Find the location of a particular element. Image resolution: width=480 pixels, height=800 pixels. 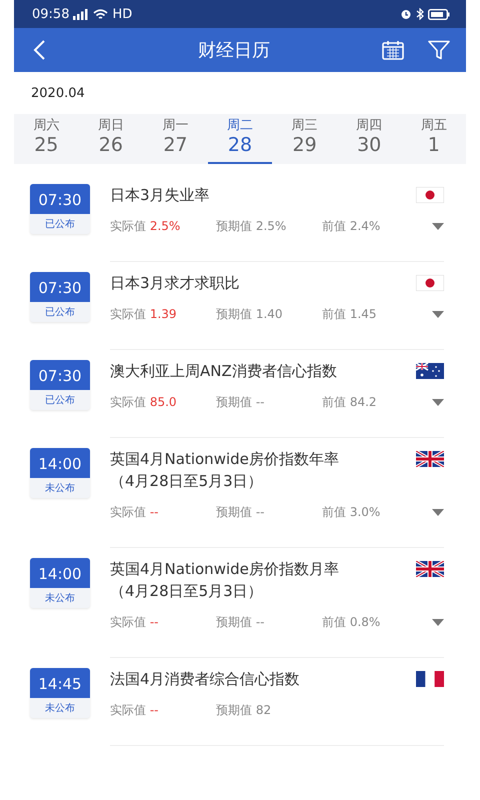

battery-icon is located at coordinates (439, 14).